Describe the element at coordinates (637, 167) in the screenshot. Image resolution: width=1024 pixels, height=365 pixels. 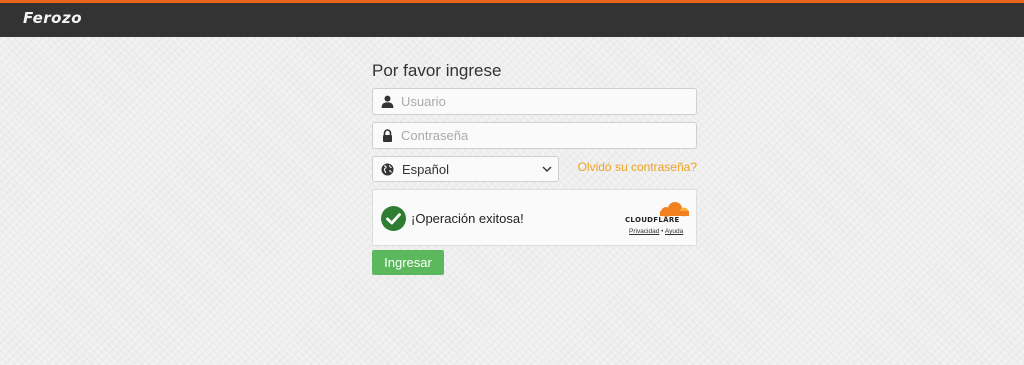
I see `forgot-password-link: Olvidó su contraseña?` at that location.